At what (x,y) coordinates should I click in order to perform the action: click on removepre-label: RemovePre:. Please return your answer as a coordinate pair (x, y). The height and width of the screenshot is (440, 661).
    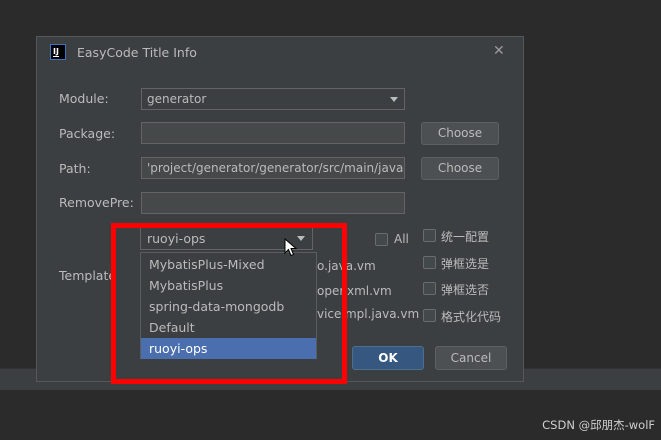
    Looking at the image, I should click on (96, 202).